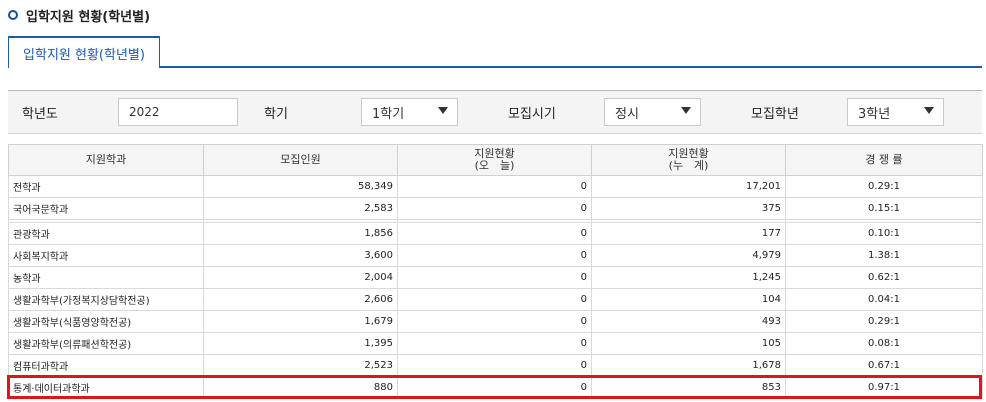 This screenshot has width=986, height=402. What do you see at coordinates (300, 160) in the screenshot?
I see `col-header-quota: 모집인원` at bounding box center [300, 160].